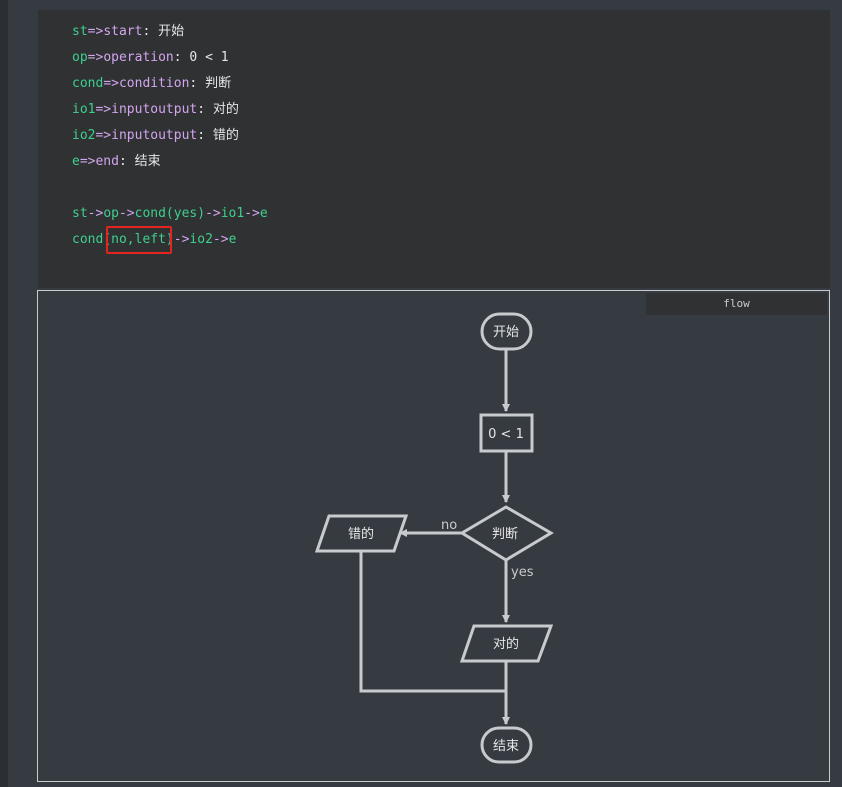 The height and width of the screenshot is (787, 842). What do you see at coordinates (361, 534) in the screenshot?
I see `io-no-label: 错的` at bounding box center [361, 534].